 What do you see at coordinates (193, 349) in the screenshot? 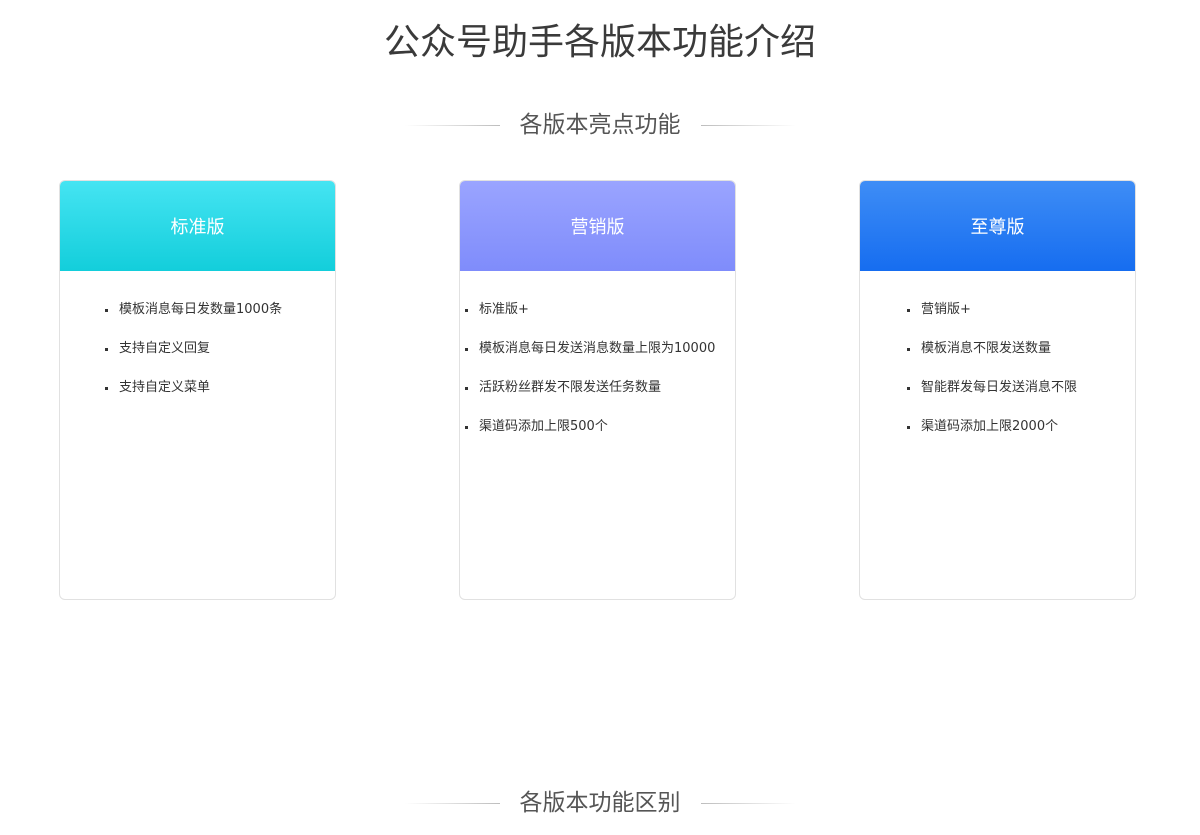
I see `feature-item: 支持自定义回复` at bounding box center [193, 349].